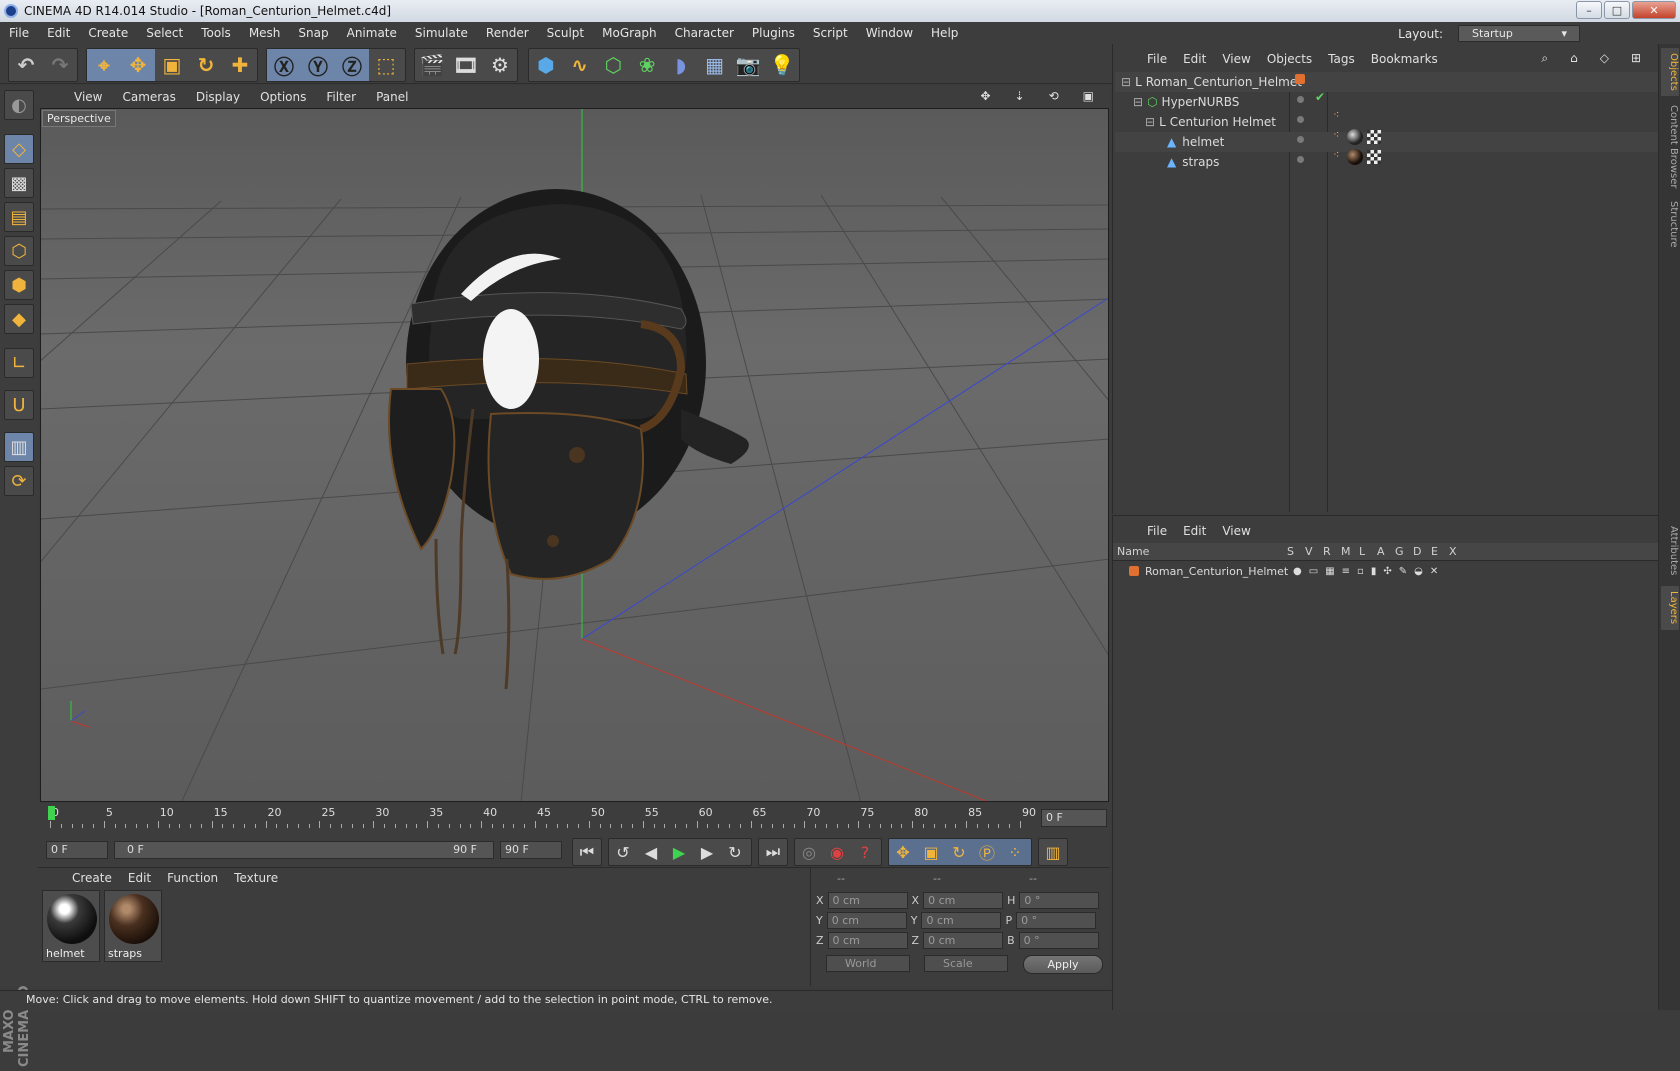 This screenshot has height=1071, width=1680. Describe the element at coordinates (1434, 571) in the screenshot. I see `xref-icon: ✕` at that location.